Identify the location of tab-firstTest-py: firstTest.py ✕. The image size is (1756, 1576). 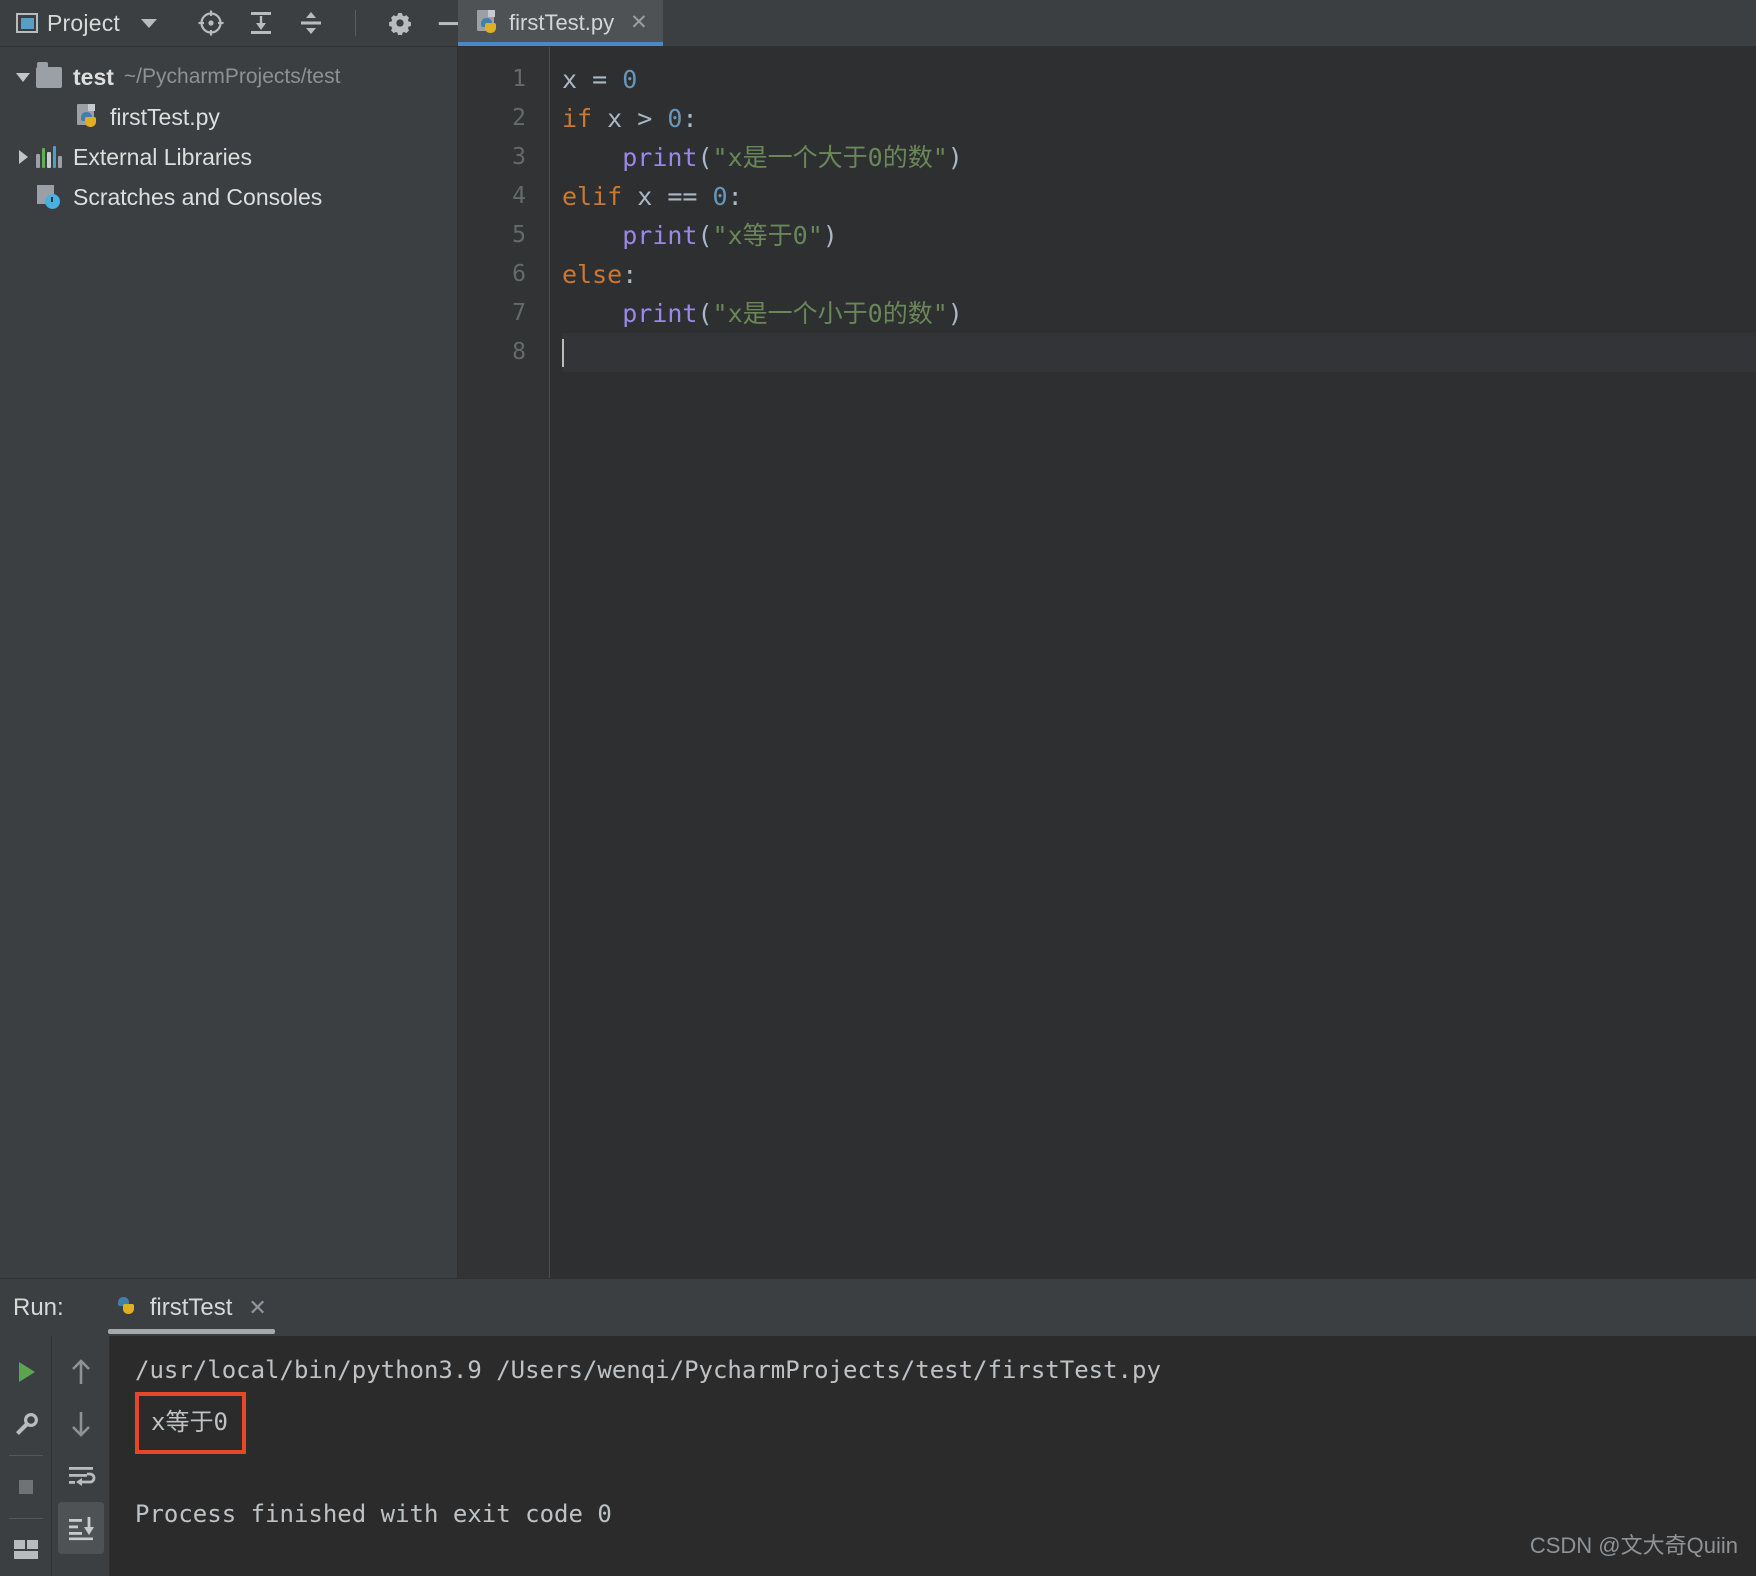
(560, 23).